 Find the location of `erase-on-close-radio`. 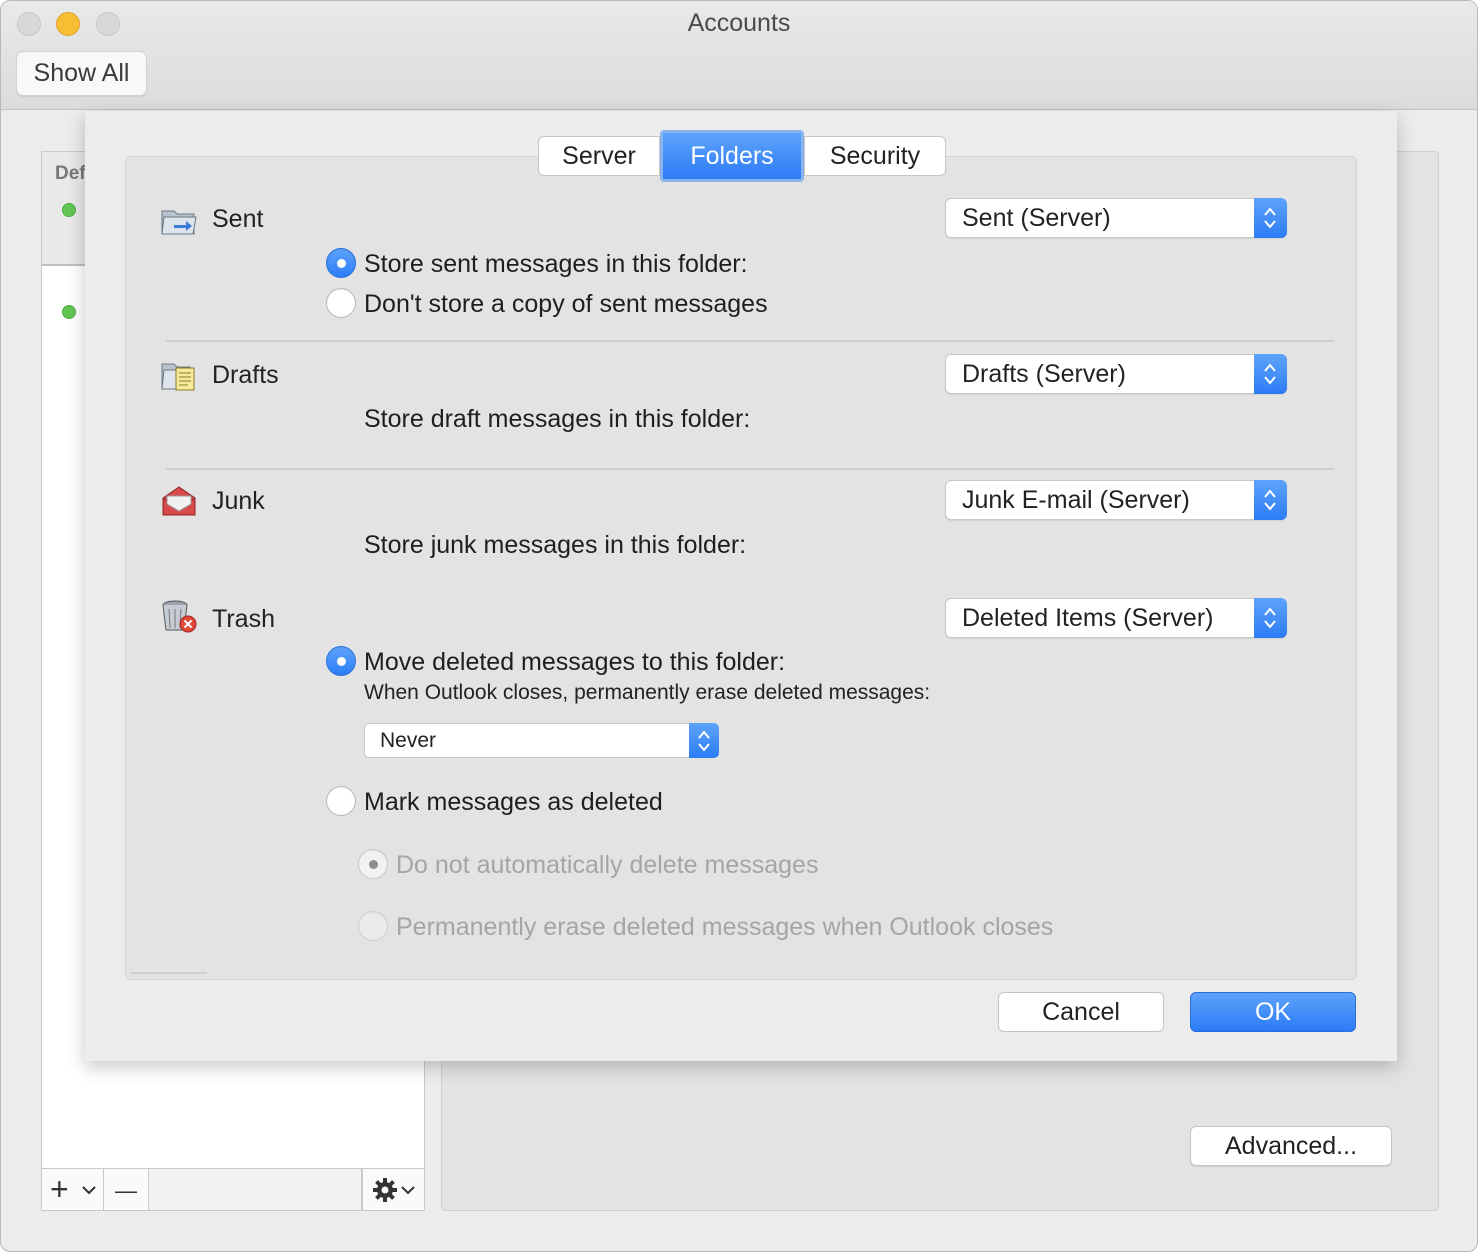

erase-on-close-radio is located at coordinates (373, 926).